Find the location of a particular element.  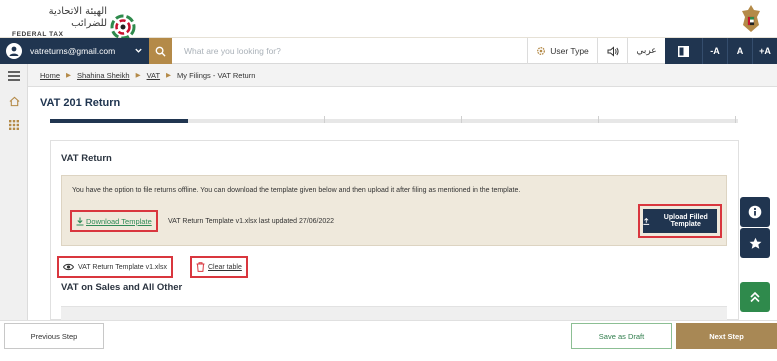

clear-table-label: Clear table is located at coordinates (225, 267).